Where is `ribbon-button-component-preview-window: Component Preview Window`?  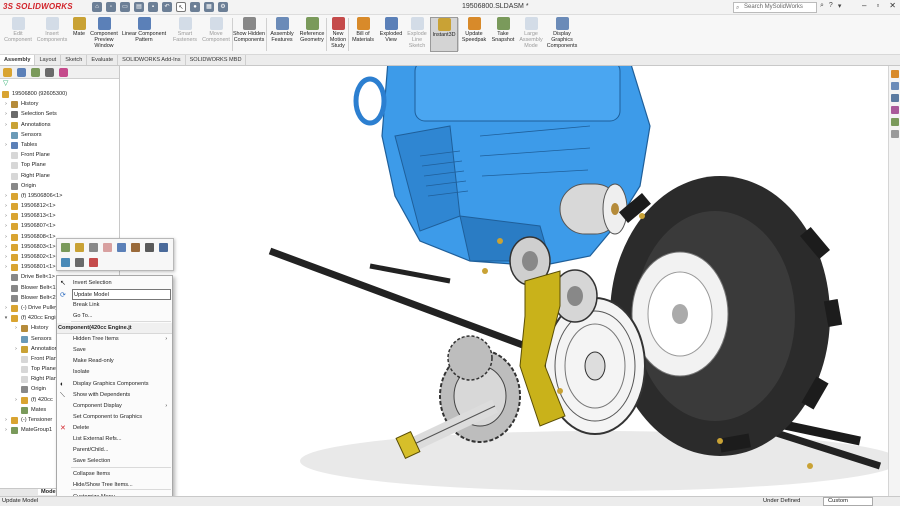
ribbon-button-component-preview-window: Component Preview Window is located at coordinates (104, 33).